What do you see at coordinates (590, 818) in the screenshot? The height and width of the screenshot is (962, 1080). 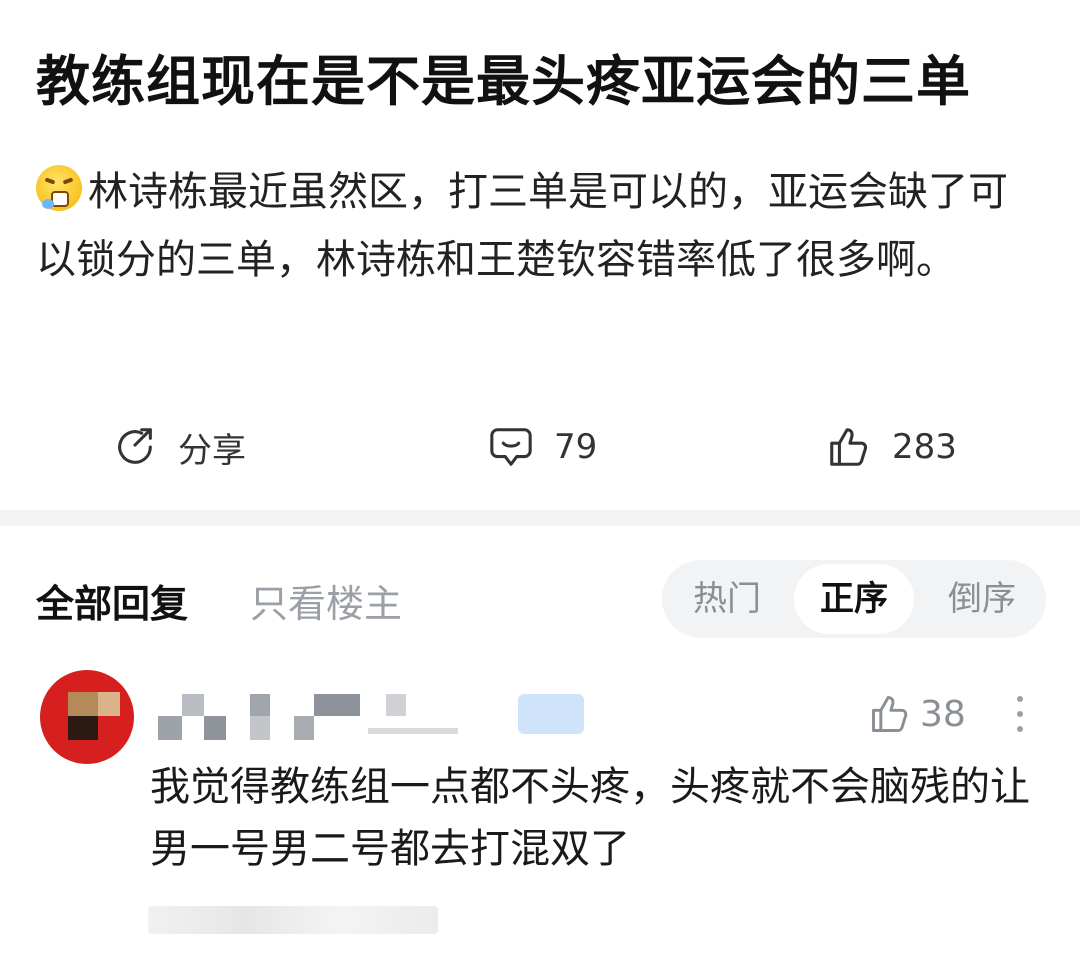 I see `comment-text: 我觉得教练组一点都不头疼，头疼就不会脑残的让男一号男二号都去打混双了` at bounding box center [590, 818].